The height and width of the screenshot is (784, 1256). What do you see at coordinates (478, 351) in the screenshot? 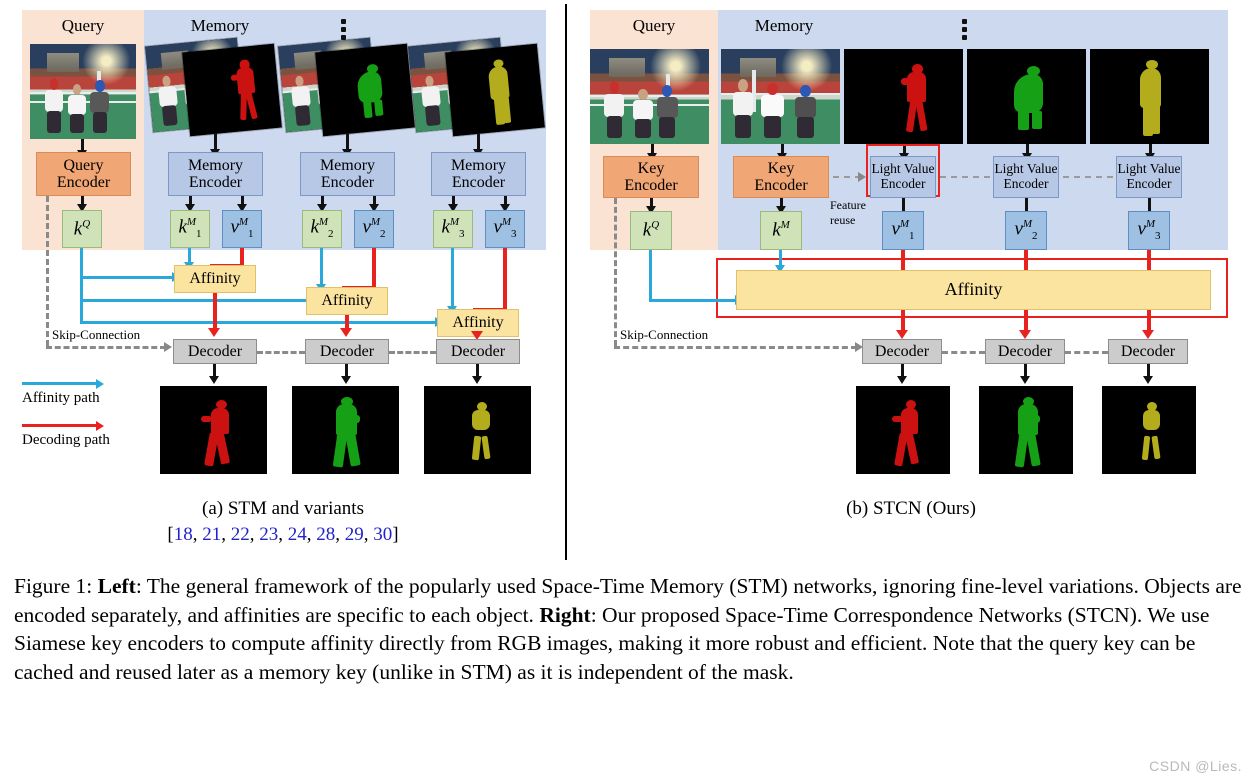
I see `decoder-box-a-3: Decoder` at bounding box center [478, 351].